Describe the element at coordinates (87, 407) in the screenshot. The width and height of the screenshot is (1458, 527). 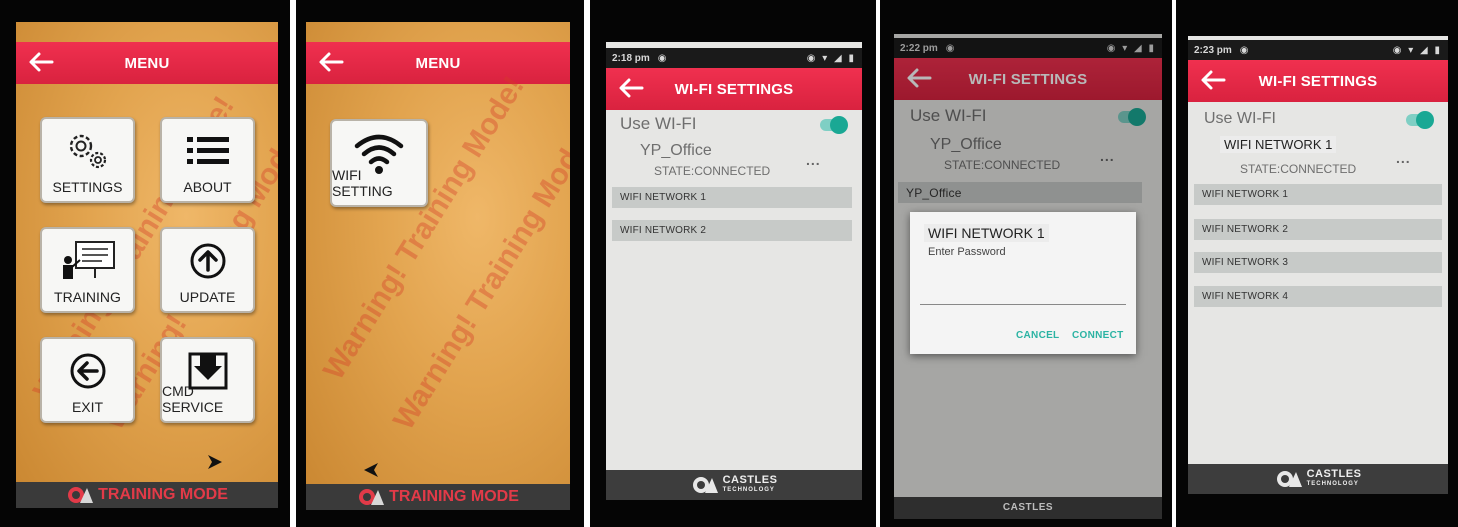
I see `tile-label: EXIT` at that location.